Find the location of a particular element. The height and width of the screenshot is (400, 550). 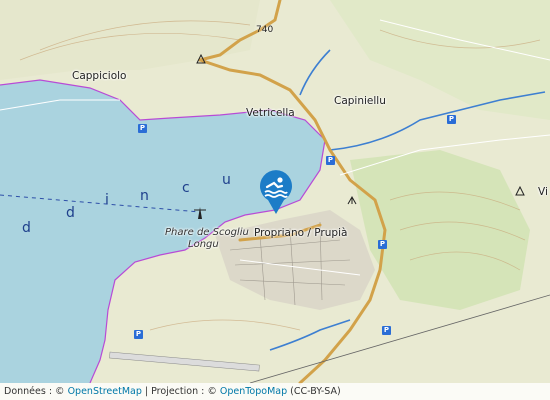

water-letter: n is located at coordinates (145, 196).